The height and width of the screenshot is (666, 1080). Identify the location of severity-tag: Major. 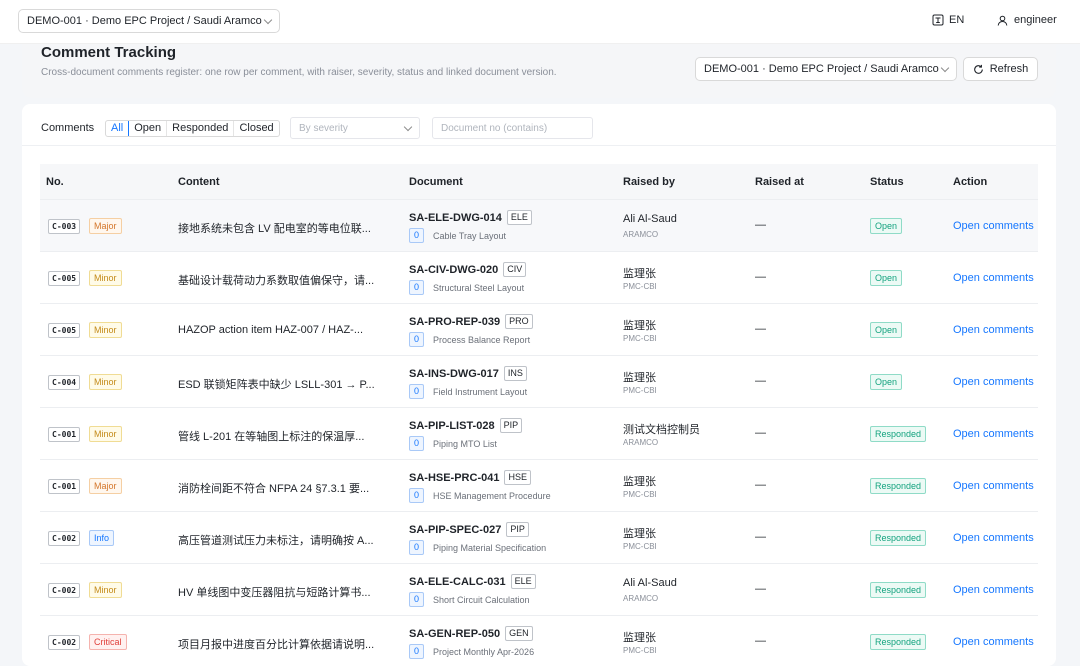
(105, 486).